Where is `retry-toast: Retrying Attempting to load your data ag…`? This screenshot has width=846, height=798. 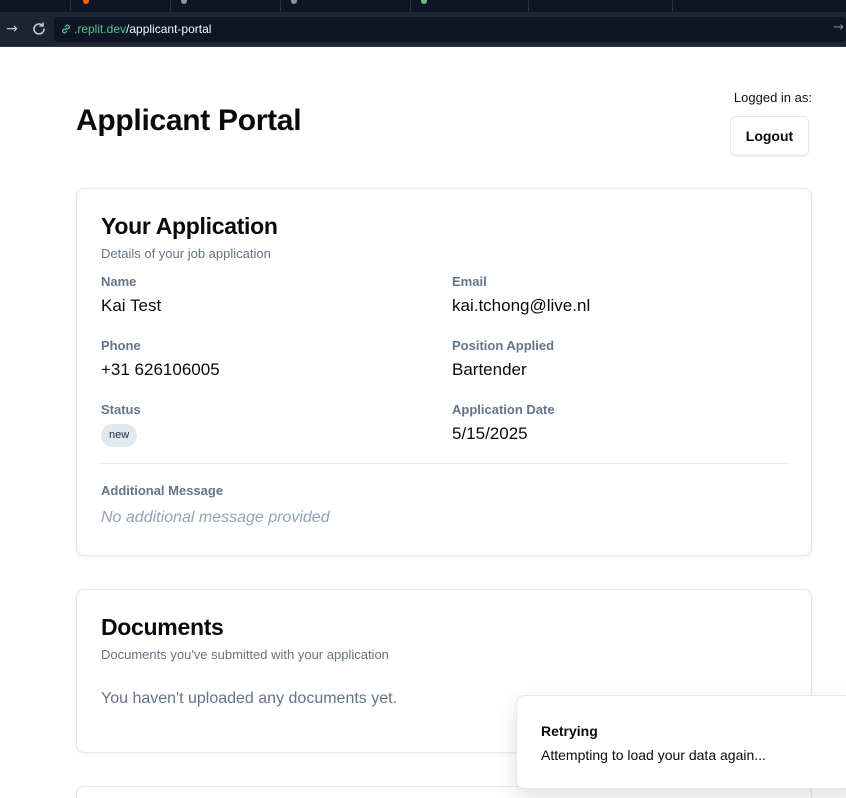
retry-toast: Retrying Attempting to load your data ag… is located at coordinates (681, 742).